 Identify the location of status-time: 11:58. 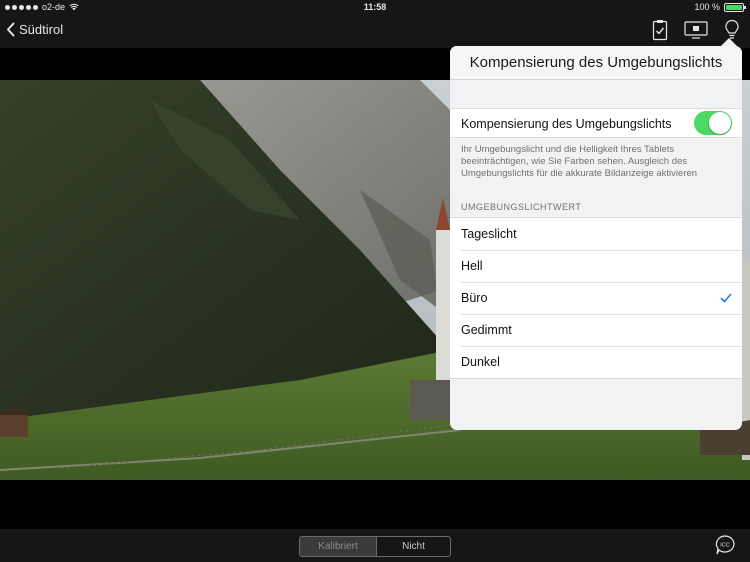
(375, 7).